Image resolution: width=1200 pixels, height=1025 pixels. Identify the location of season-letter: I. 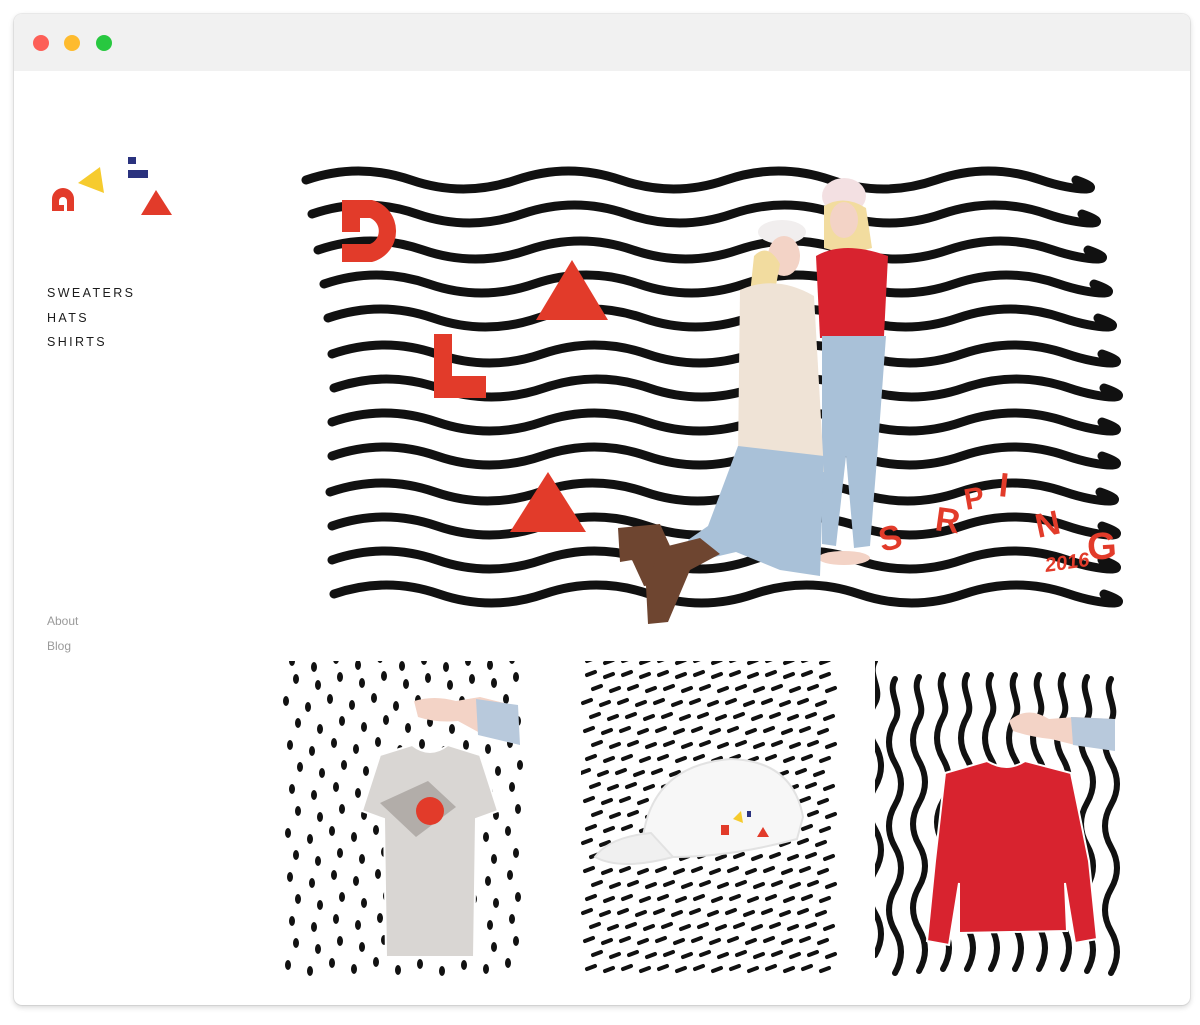
(1003, 485).